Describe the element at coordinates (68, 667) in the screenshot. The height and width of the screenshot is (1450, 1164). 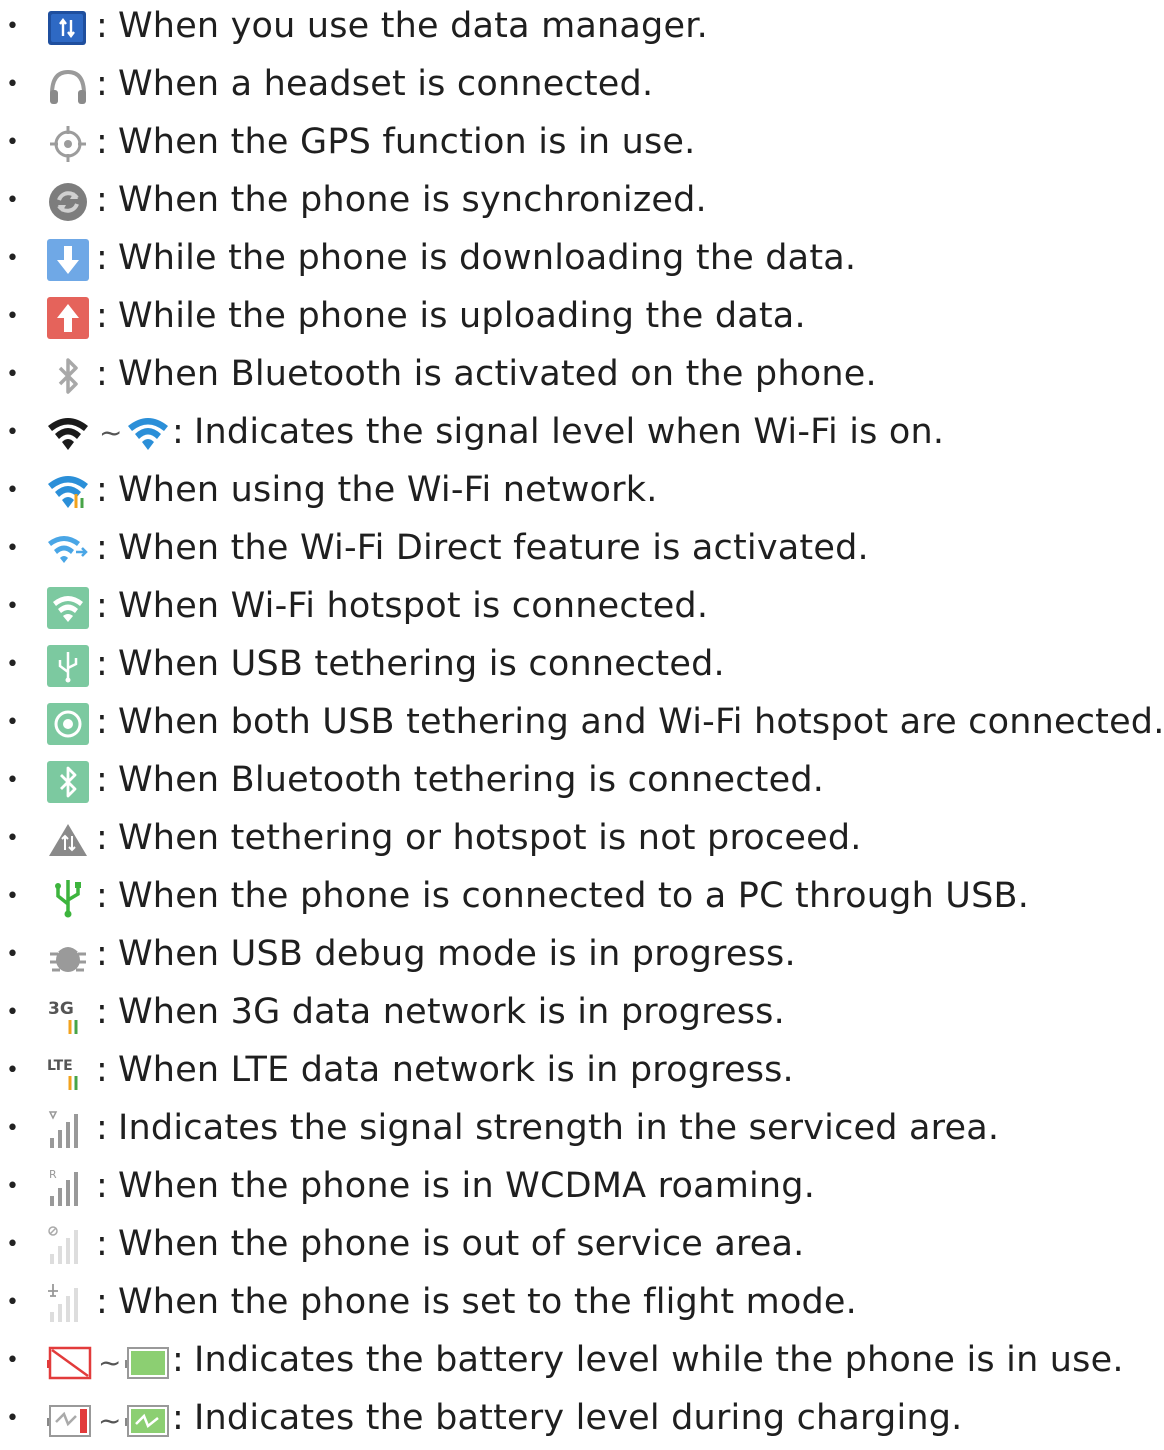
I see `usb-tethering-icon` at that location.